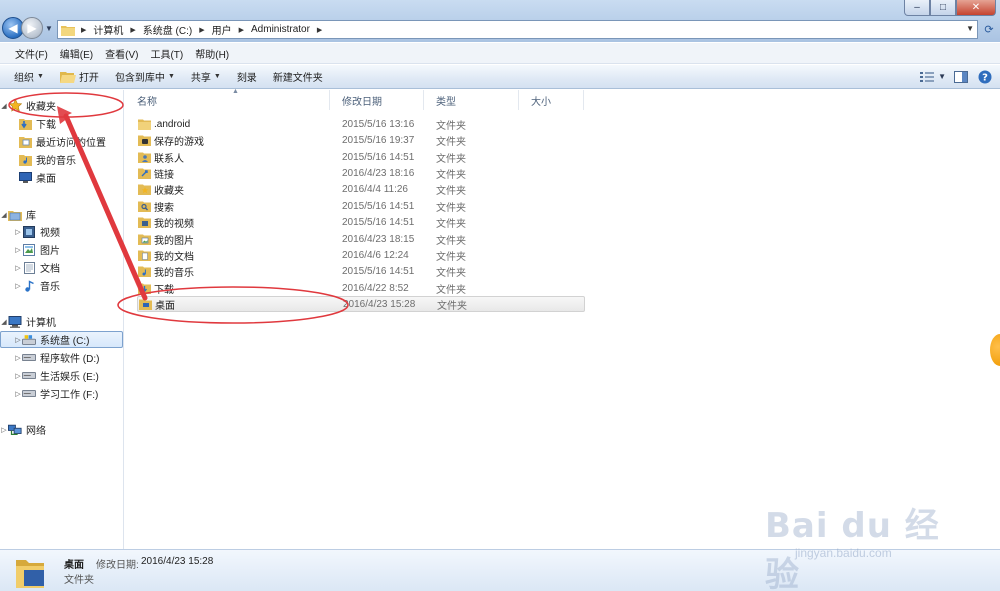 The height and width of the screenshot is (591, 1000). Describe the element at coordinates (927, 76) in the screenshot. I see `change-view-button` at that location.